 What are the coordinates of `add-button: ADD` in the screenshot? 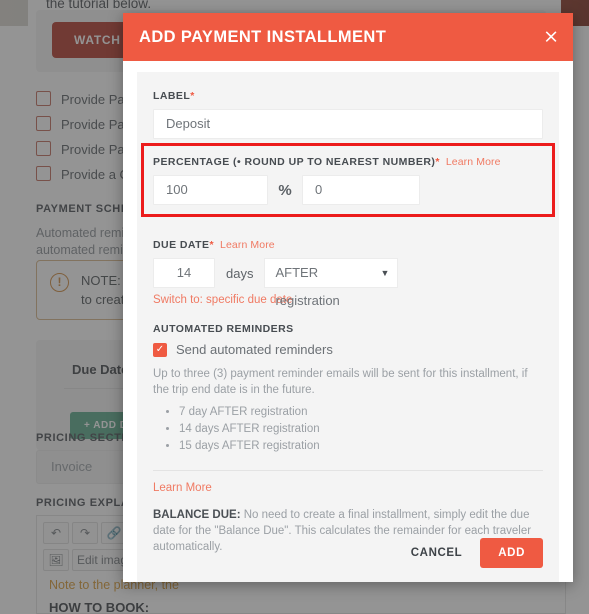 It's located at (511, 553).